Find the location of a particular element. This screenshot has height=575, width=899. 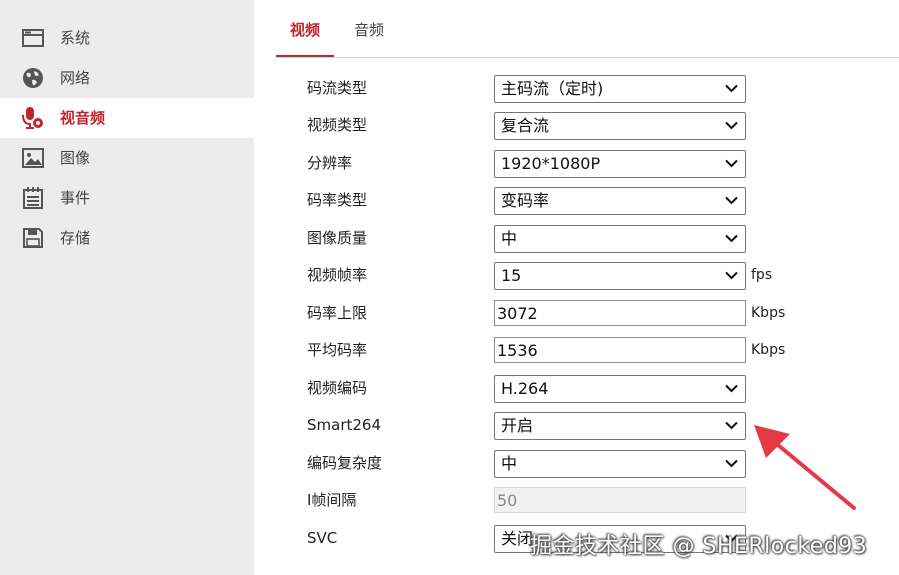

tab-video: 视频 is located at coordinates (305, 38).